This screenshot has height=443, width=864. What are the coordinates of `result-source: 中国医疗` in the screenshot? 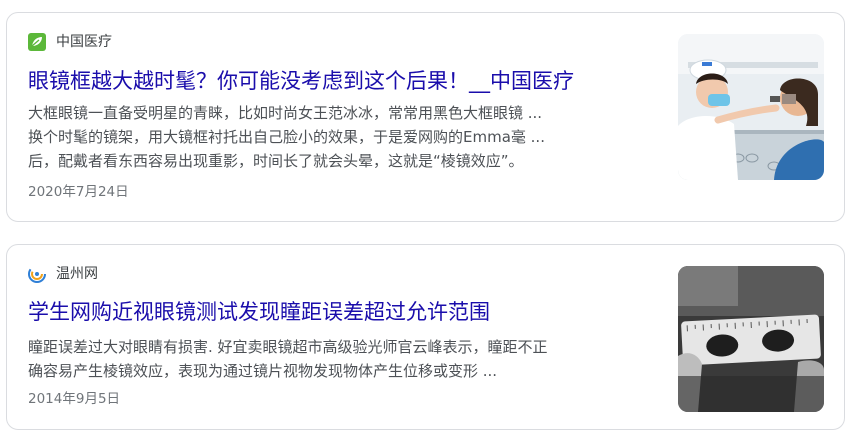 It's located at (70, 42).